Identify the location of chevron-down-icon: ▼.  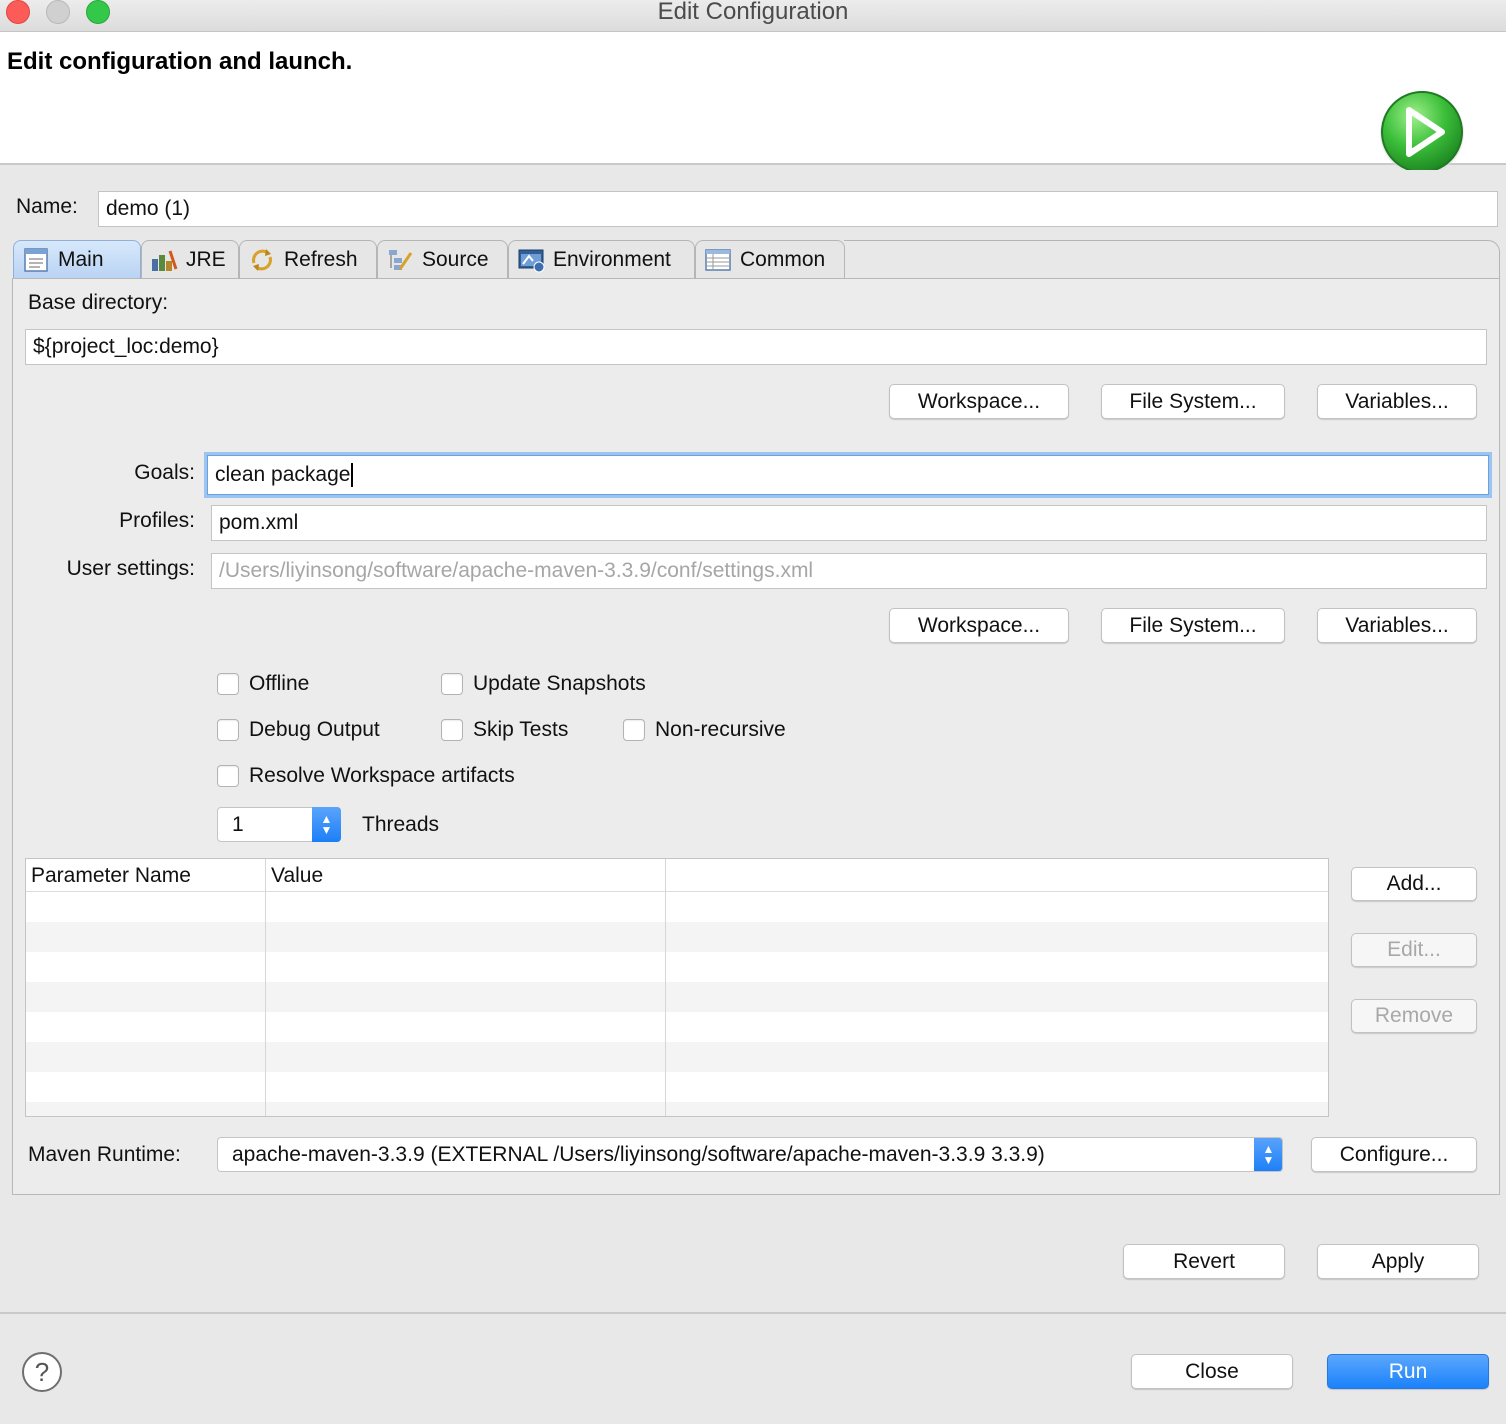
(327, 830).